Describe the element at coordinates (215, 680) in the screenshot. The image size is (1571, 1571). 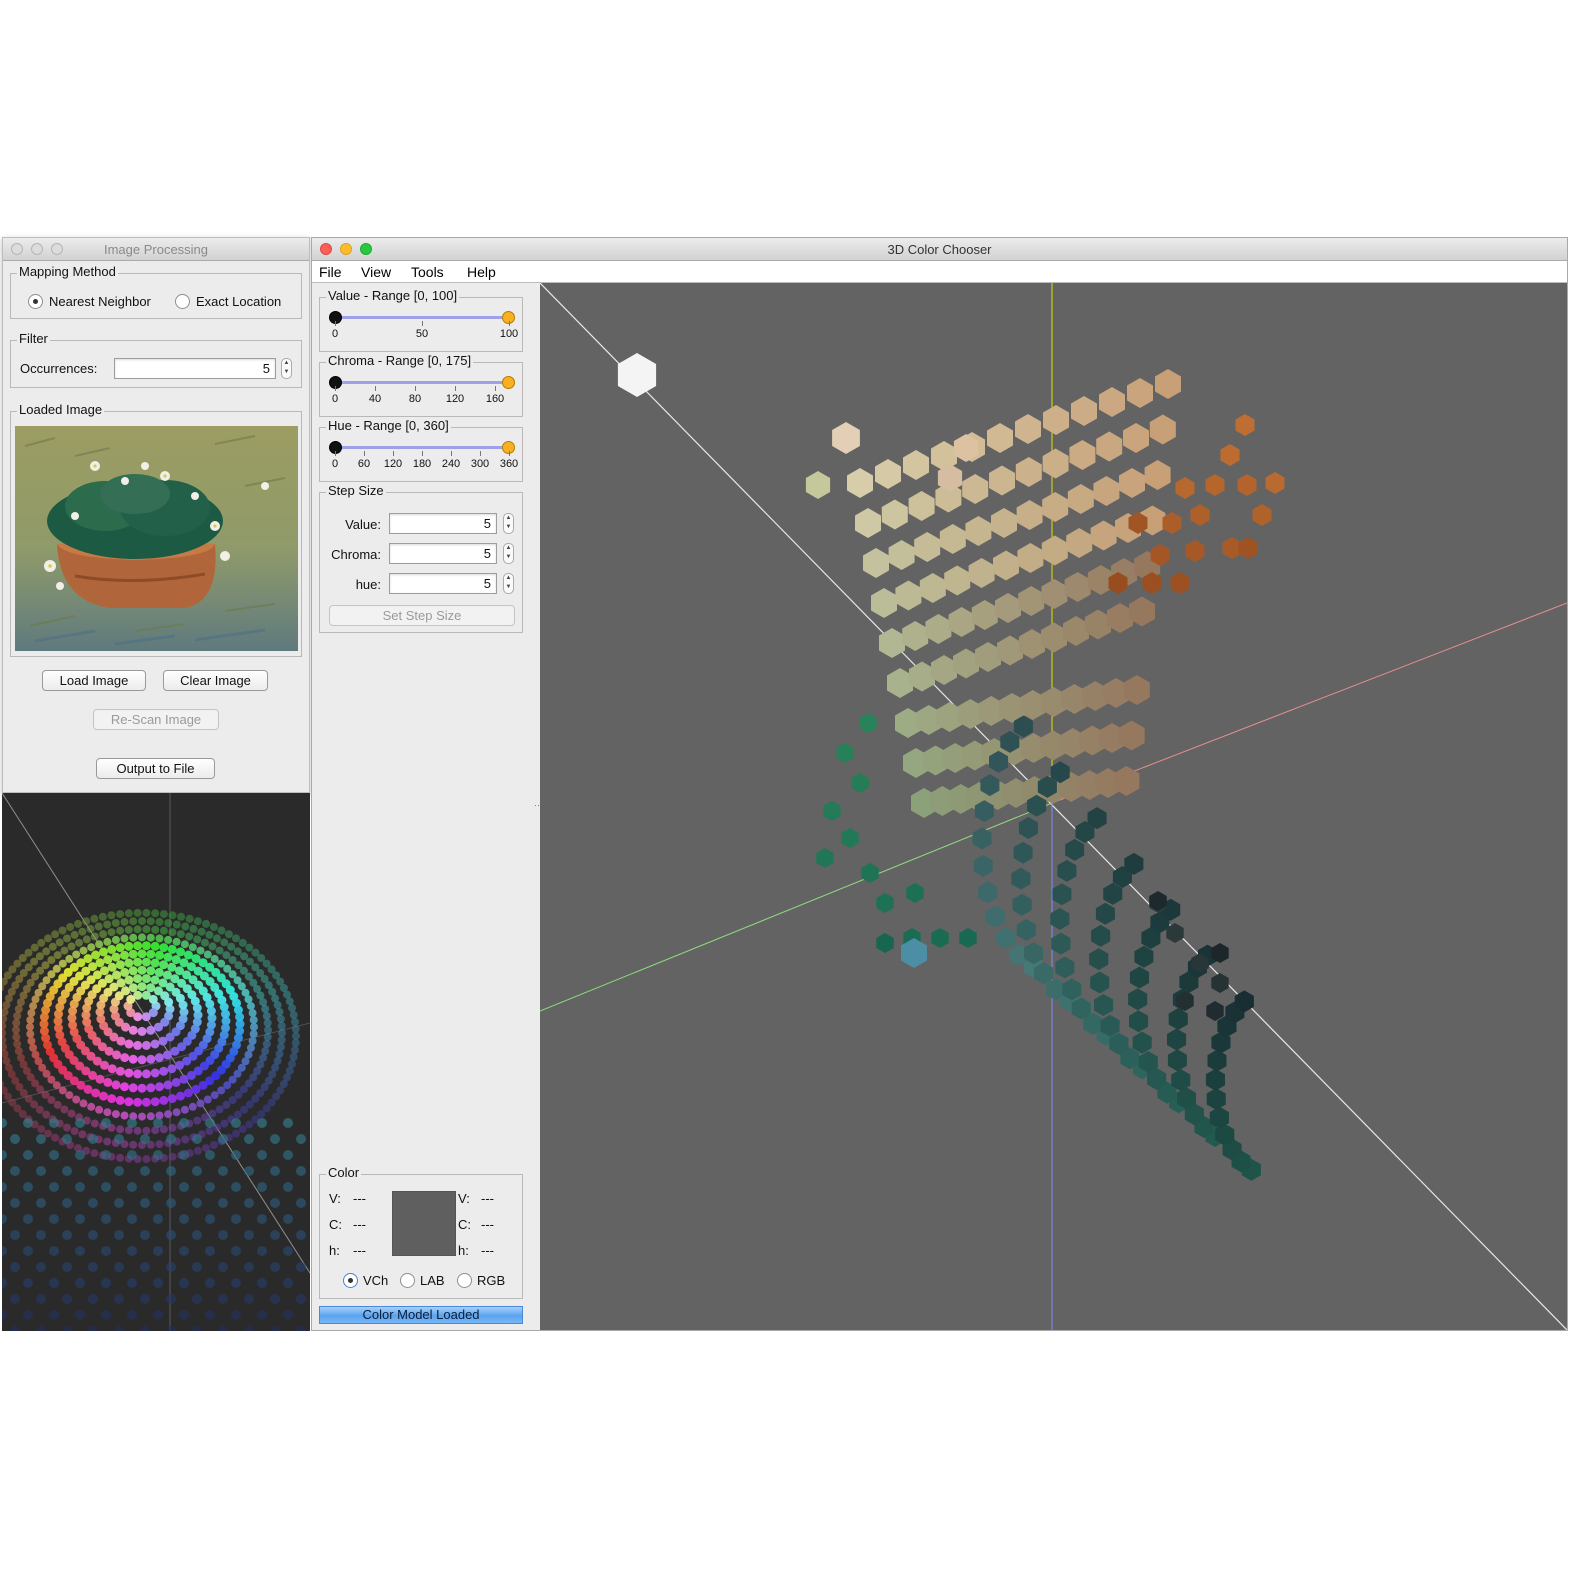
I see `clear-image-button: Clear Image` at that location.